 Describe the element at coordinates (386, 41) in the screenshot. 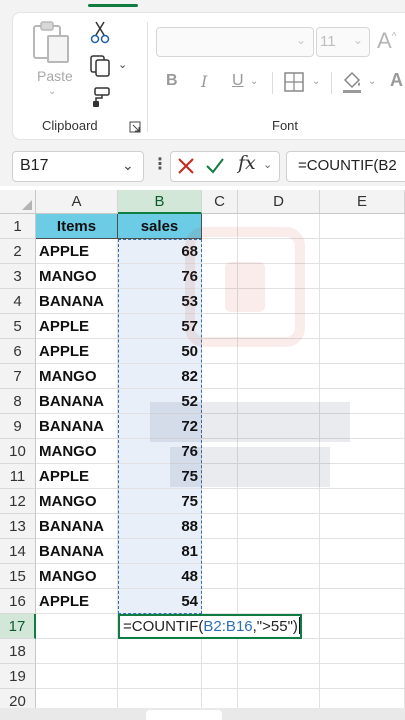

I see `increase-font-size-icon: A^` at that location.